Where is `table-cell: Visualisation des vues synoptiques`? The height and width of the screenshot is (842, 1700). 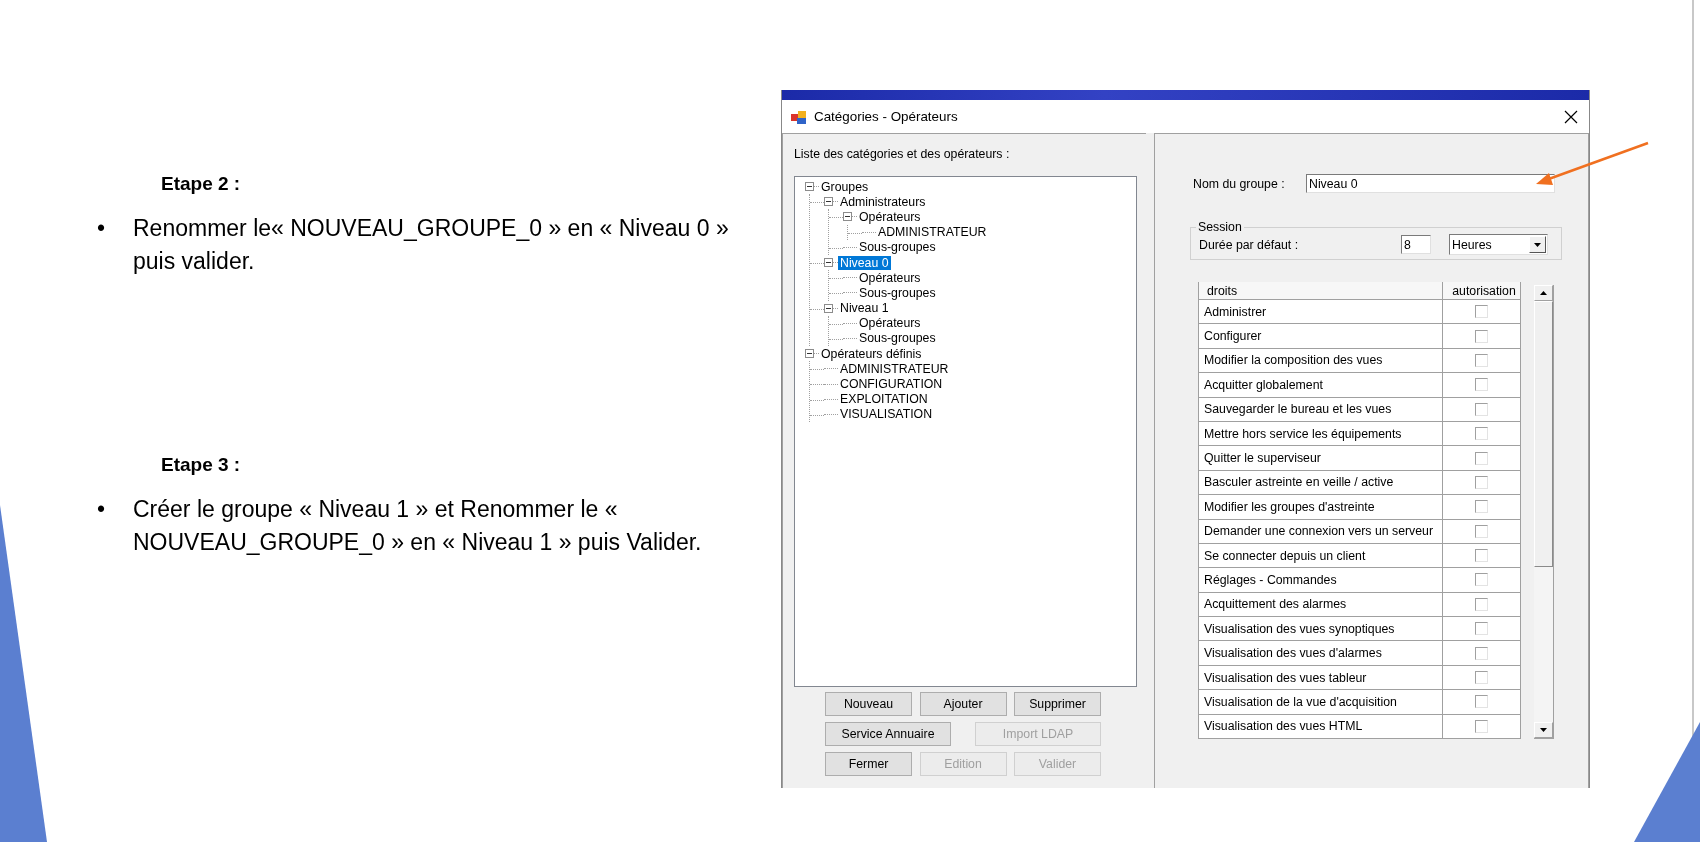 table-cell: Visualisation des vues synoptiques is located at coordinates (1321, 629).